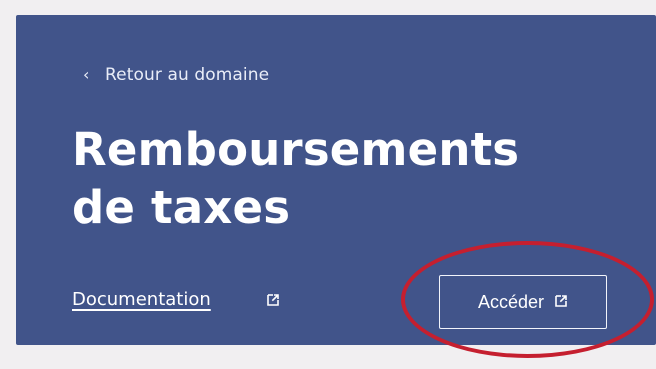 Image resolution: width=656 pixels, height=369 pixels. Describe the element at coordinates (187, 75) in the screenshot. I see `back-link-label: Retour au domaine` at that location.